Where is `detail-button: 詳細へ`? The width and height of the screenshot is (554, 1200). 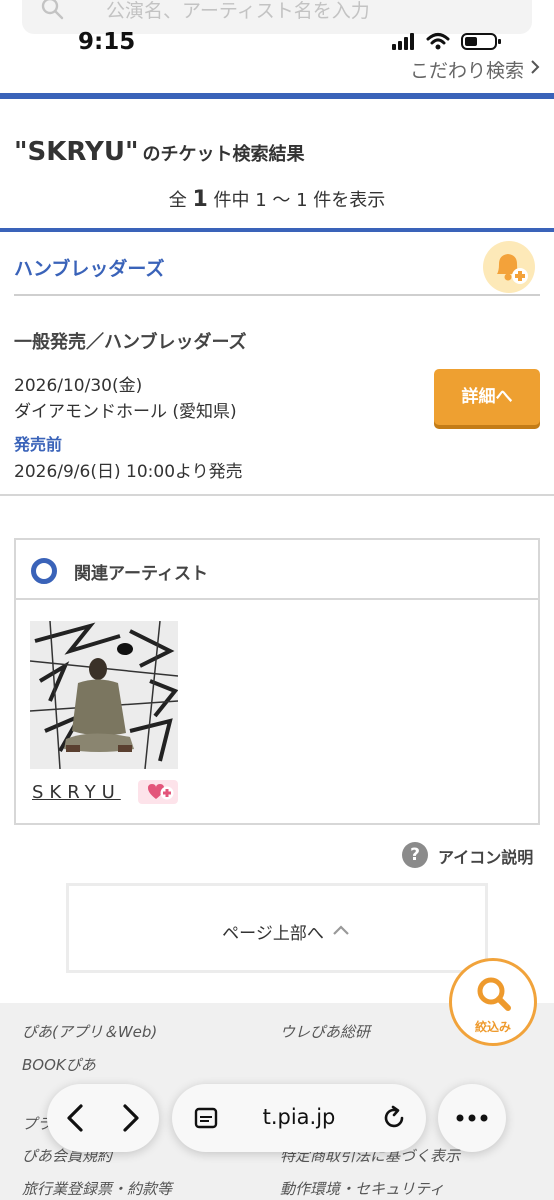
detail-button: 詳細へ is located at coordinates (487, 397).